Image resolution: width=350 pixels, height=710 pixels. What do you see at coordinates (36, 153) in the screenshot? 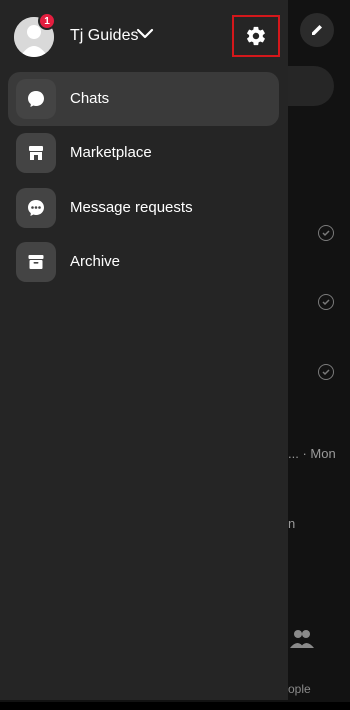
I see `storefront-icon` at bounding box center [36, 153].